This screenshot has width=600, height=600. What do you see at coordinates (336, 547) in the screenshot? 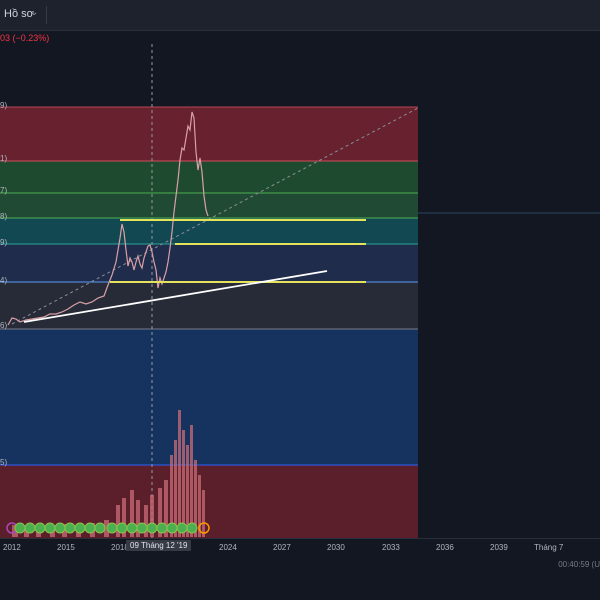
I see `time-tick-label: 2030` at bounding box center [336, 547].